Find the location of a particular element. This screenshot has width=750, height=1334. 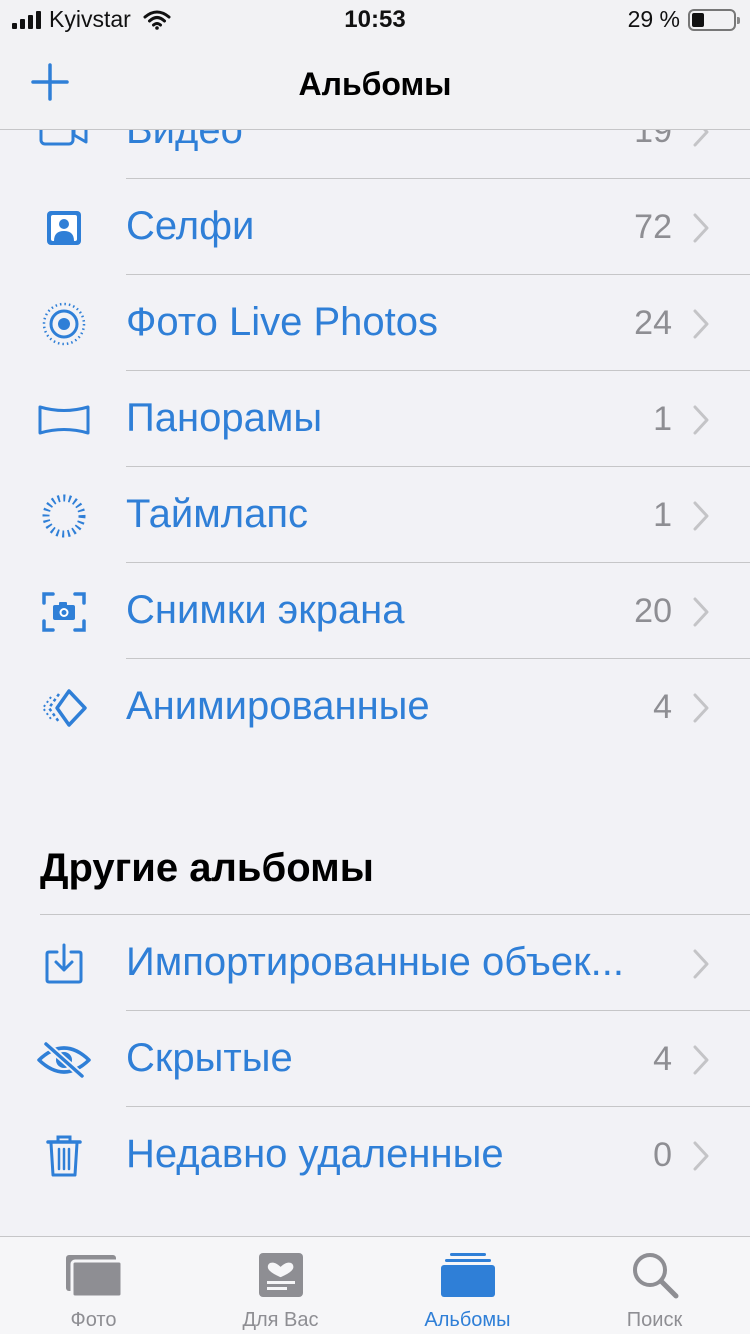

section-title-other-albums: Другие альбомы is located at coordinates (207, 868).